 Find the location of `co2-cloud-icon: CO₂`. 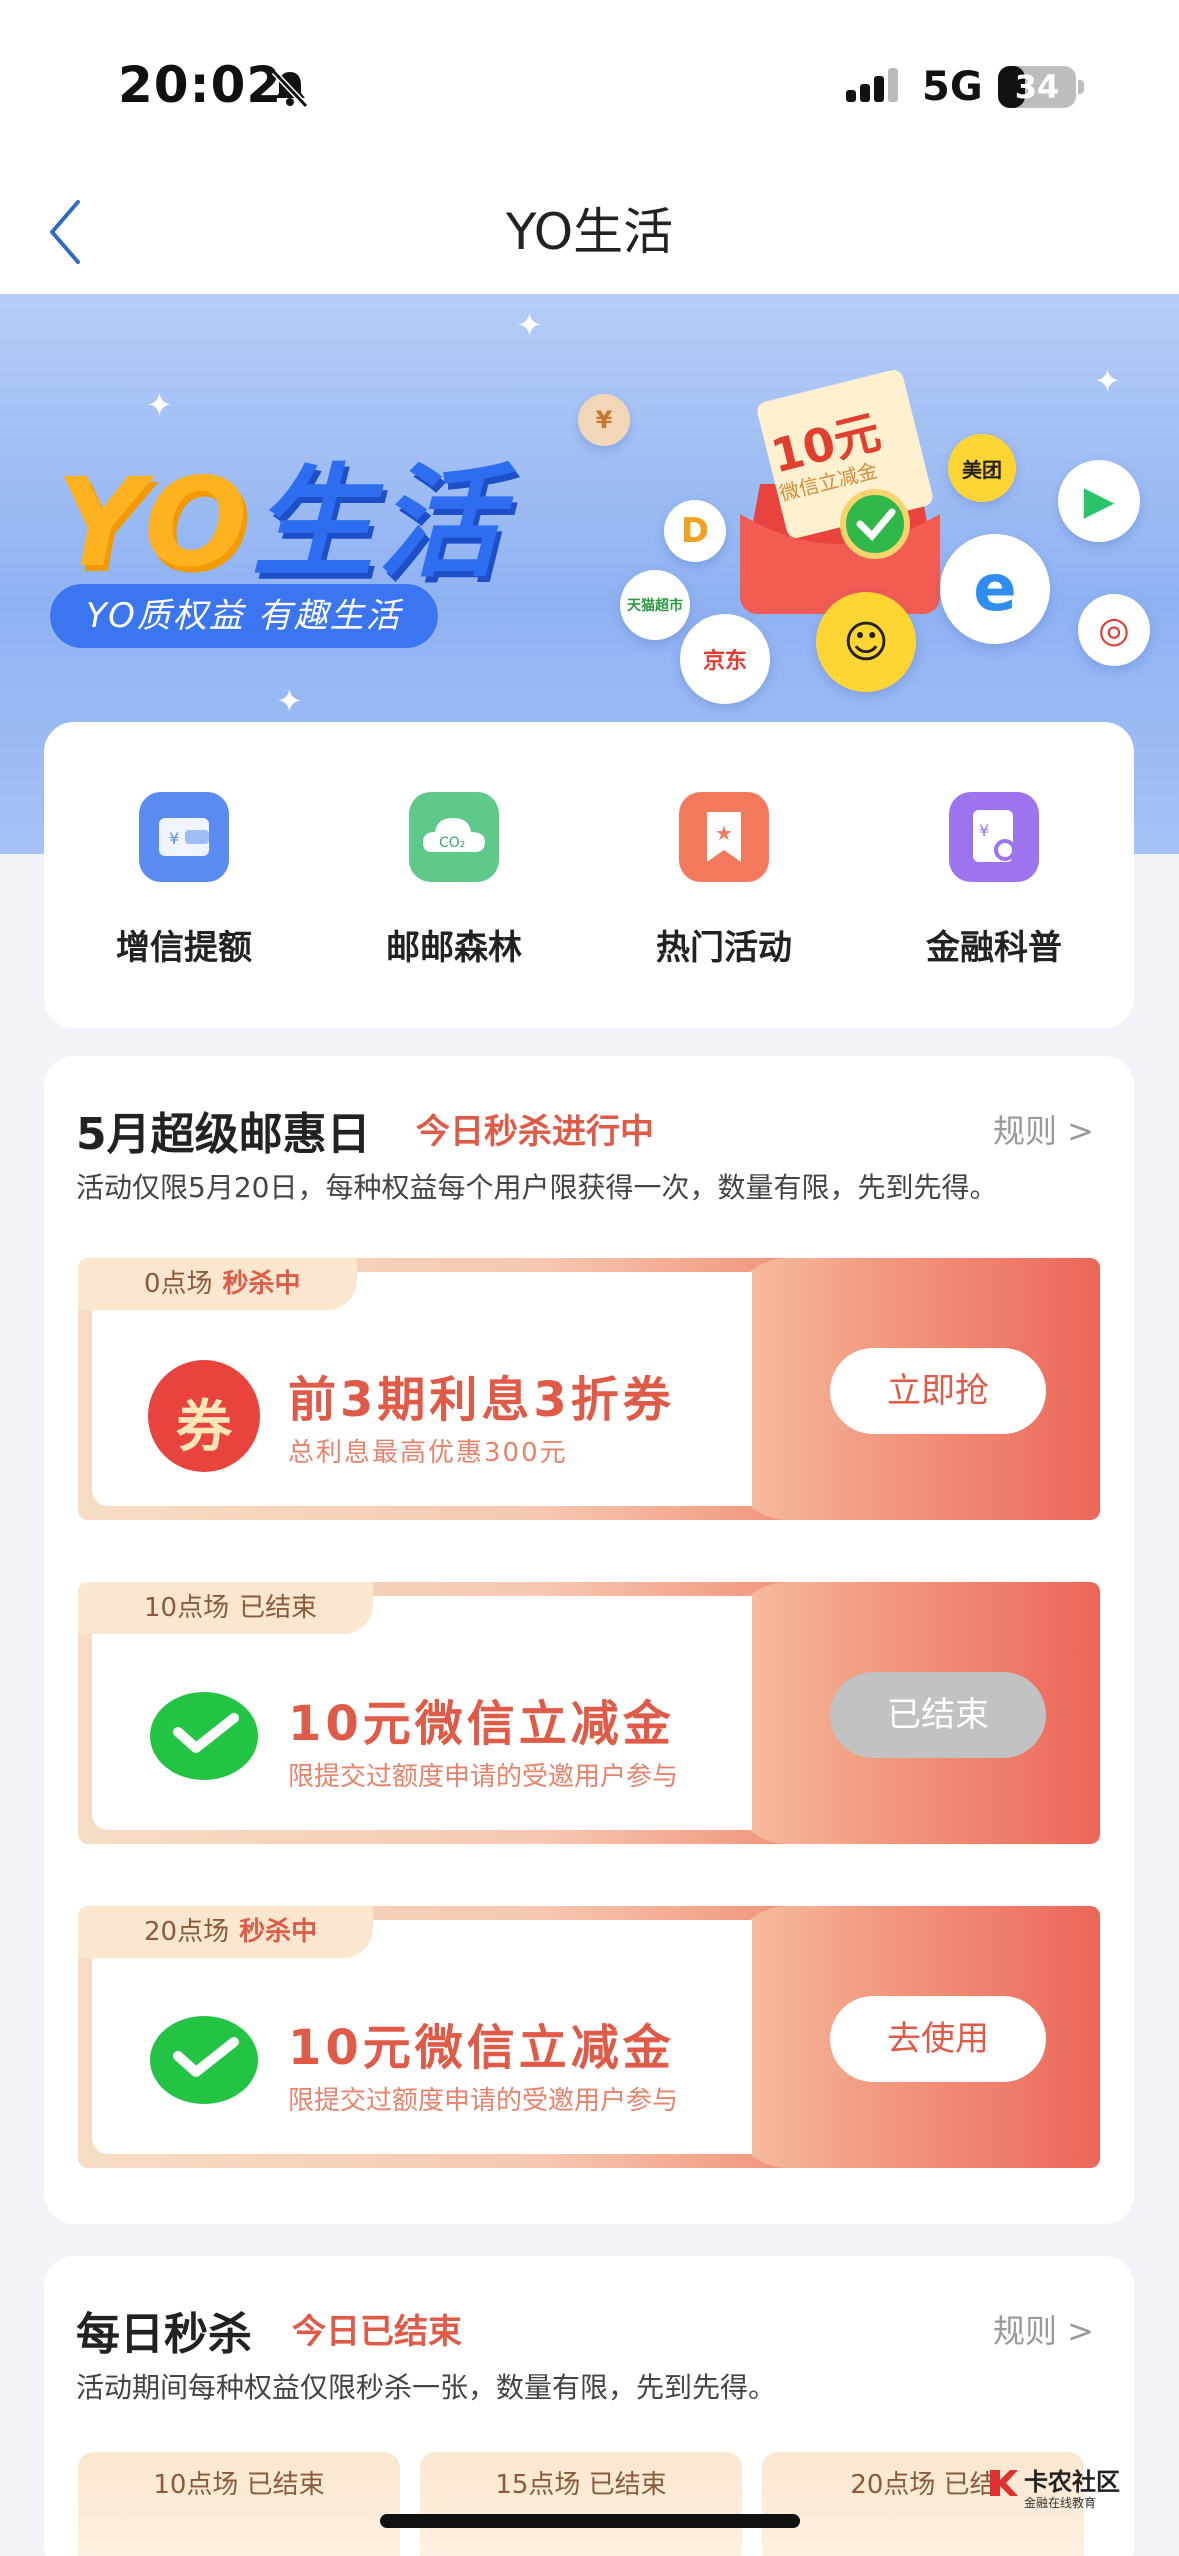

co2-cloud-icon: CO₂ is located at coordinates (454, 837).